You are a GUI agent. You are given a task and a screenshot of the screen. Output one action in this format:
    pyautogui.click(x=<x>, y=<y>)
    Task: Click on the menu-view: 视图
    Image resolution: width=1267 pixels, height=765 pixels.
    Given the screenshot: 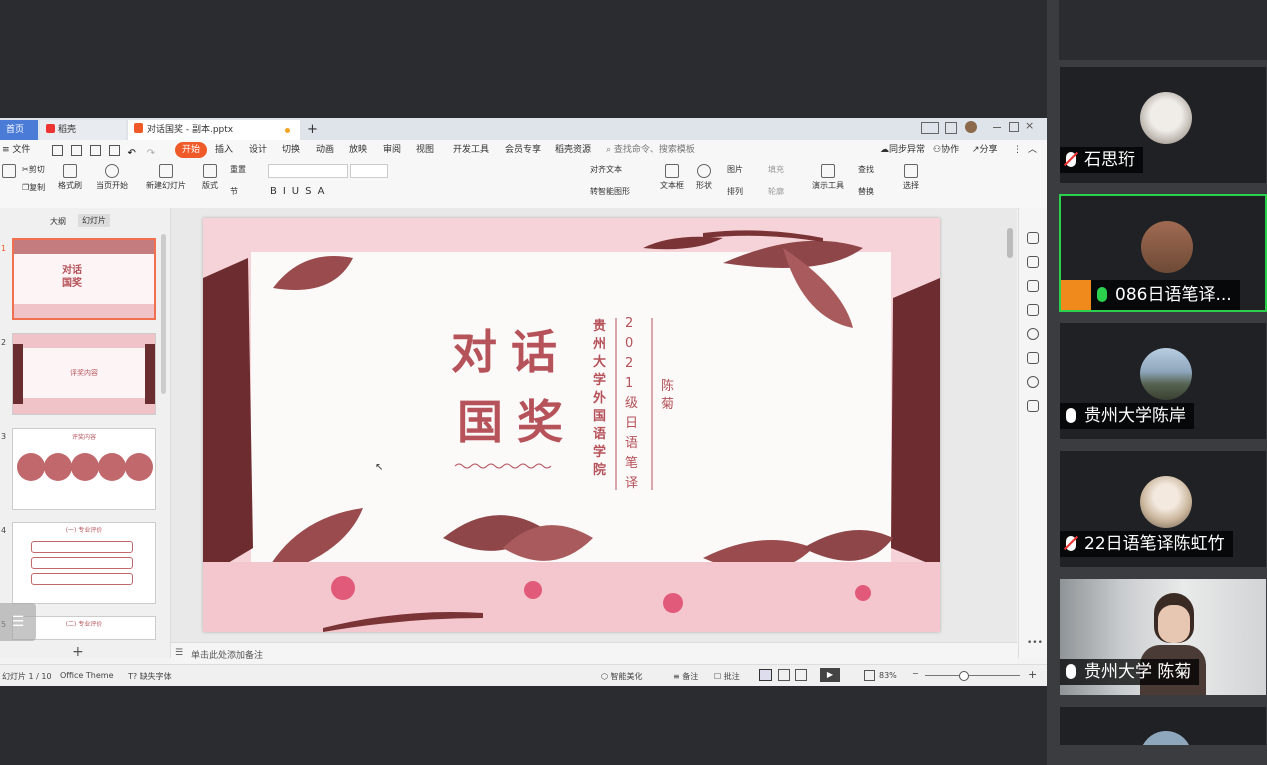 What is the action you would take?
    pyautogui.click(x=425, y=150)
    